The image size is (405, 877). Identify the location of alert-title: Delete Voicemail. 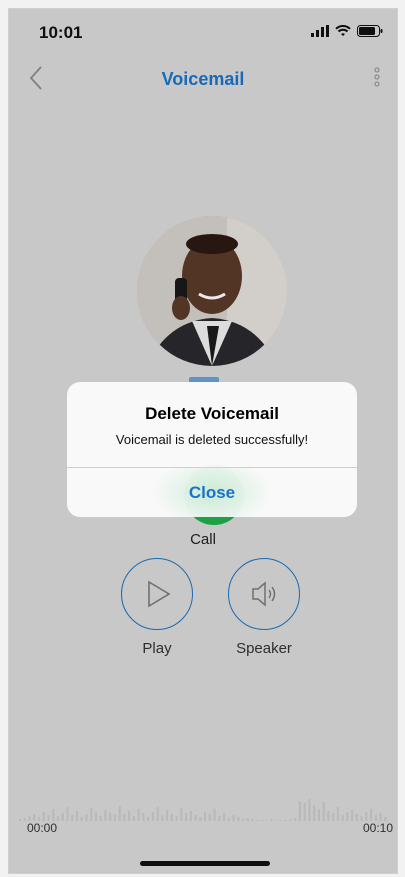
(212, 413).